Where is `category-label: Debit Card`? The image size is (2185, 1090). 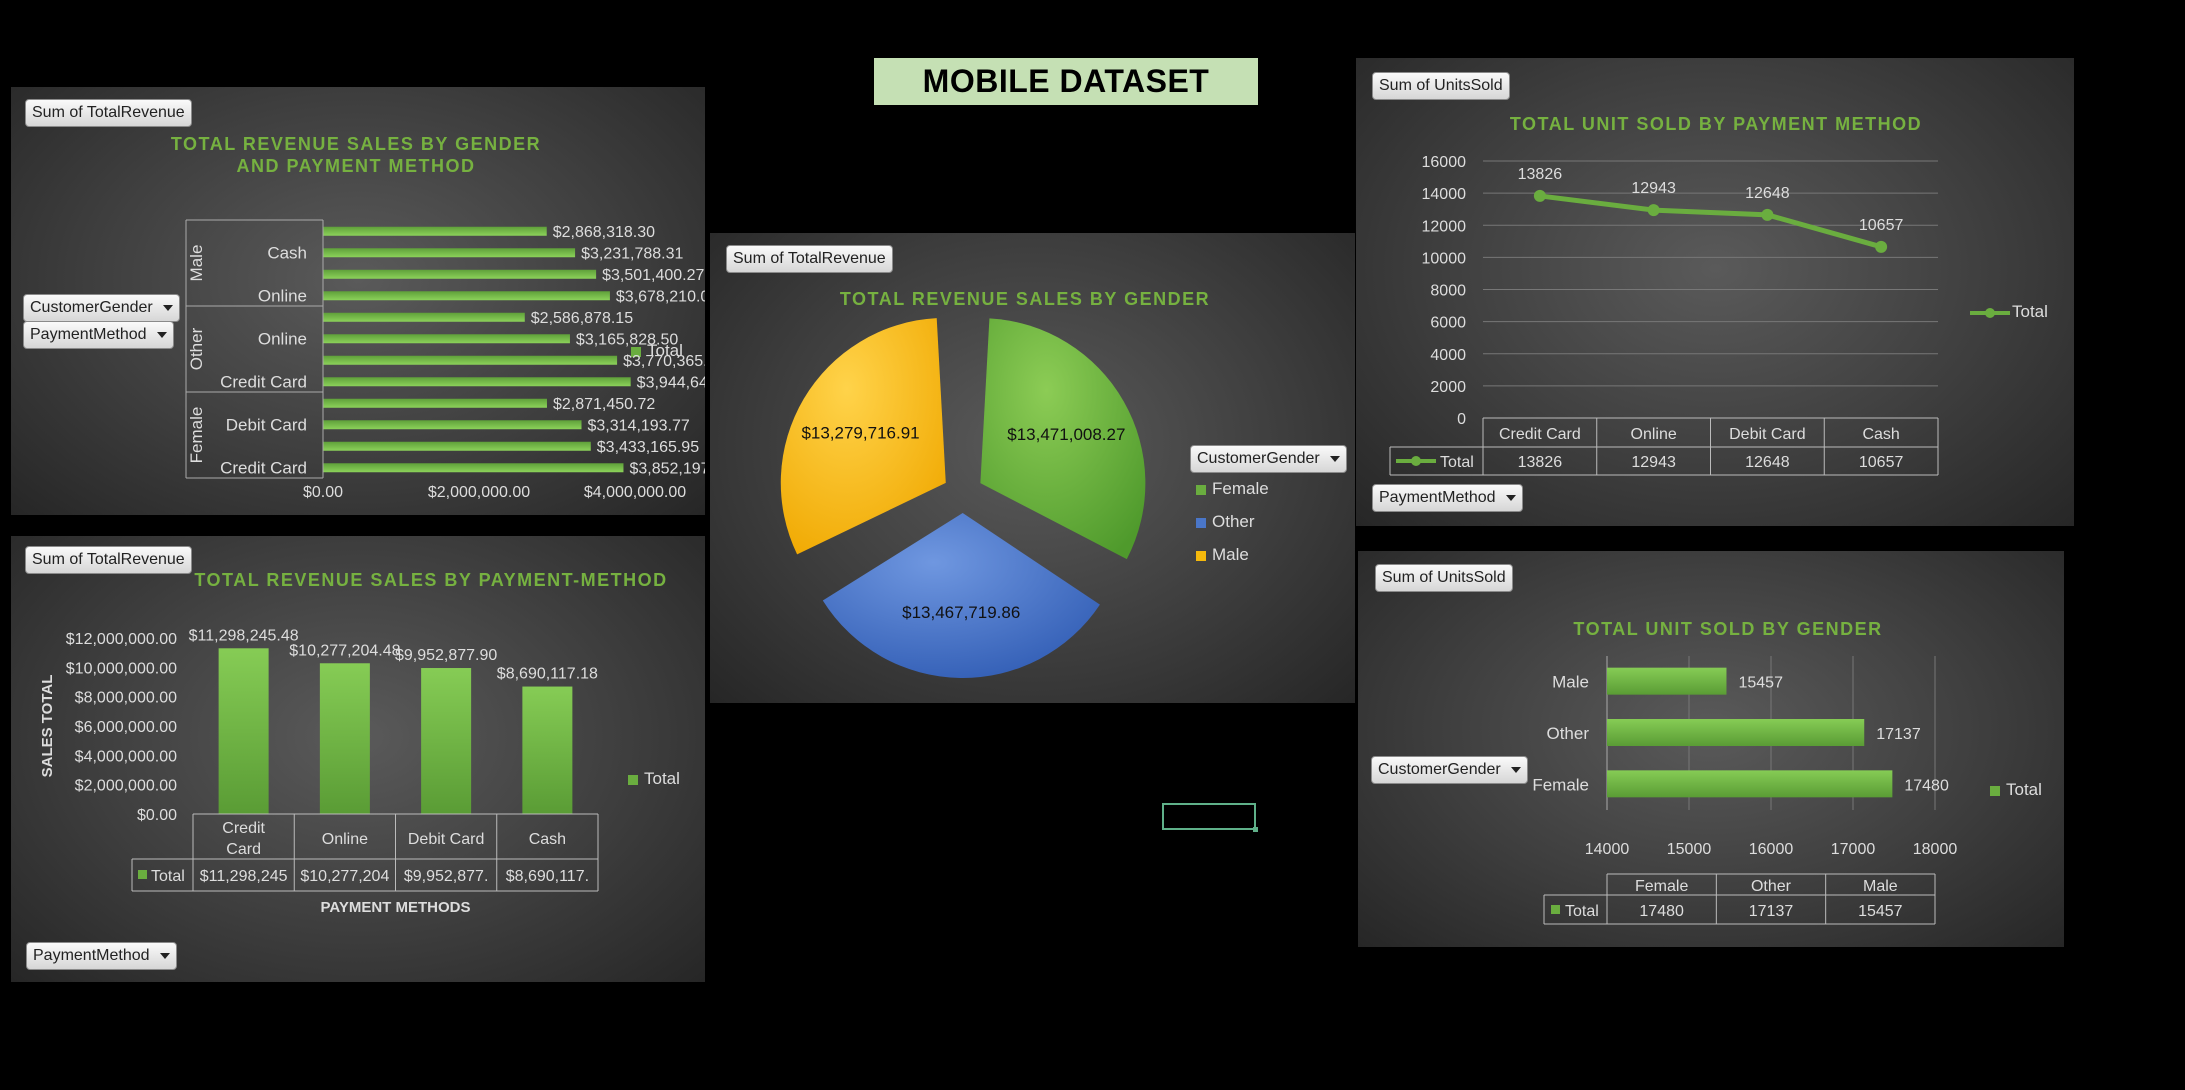
category-label: Debit Card is located at coordinates (1767, 434).